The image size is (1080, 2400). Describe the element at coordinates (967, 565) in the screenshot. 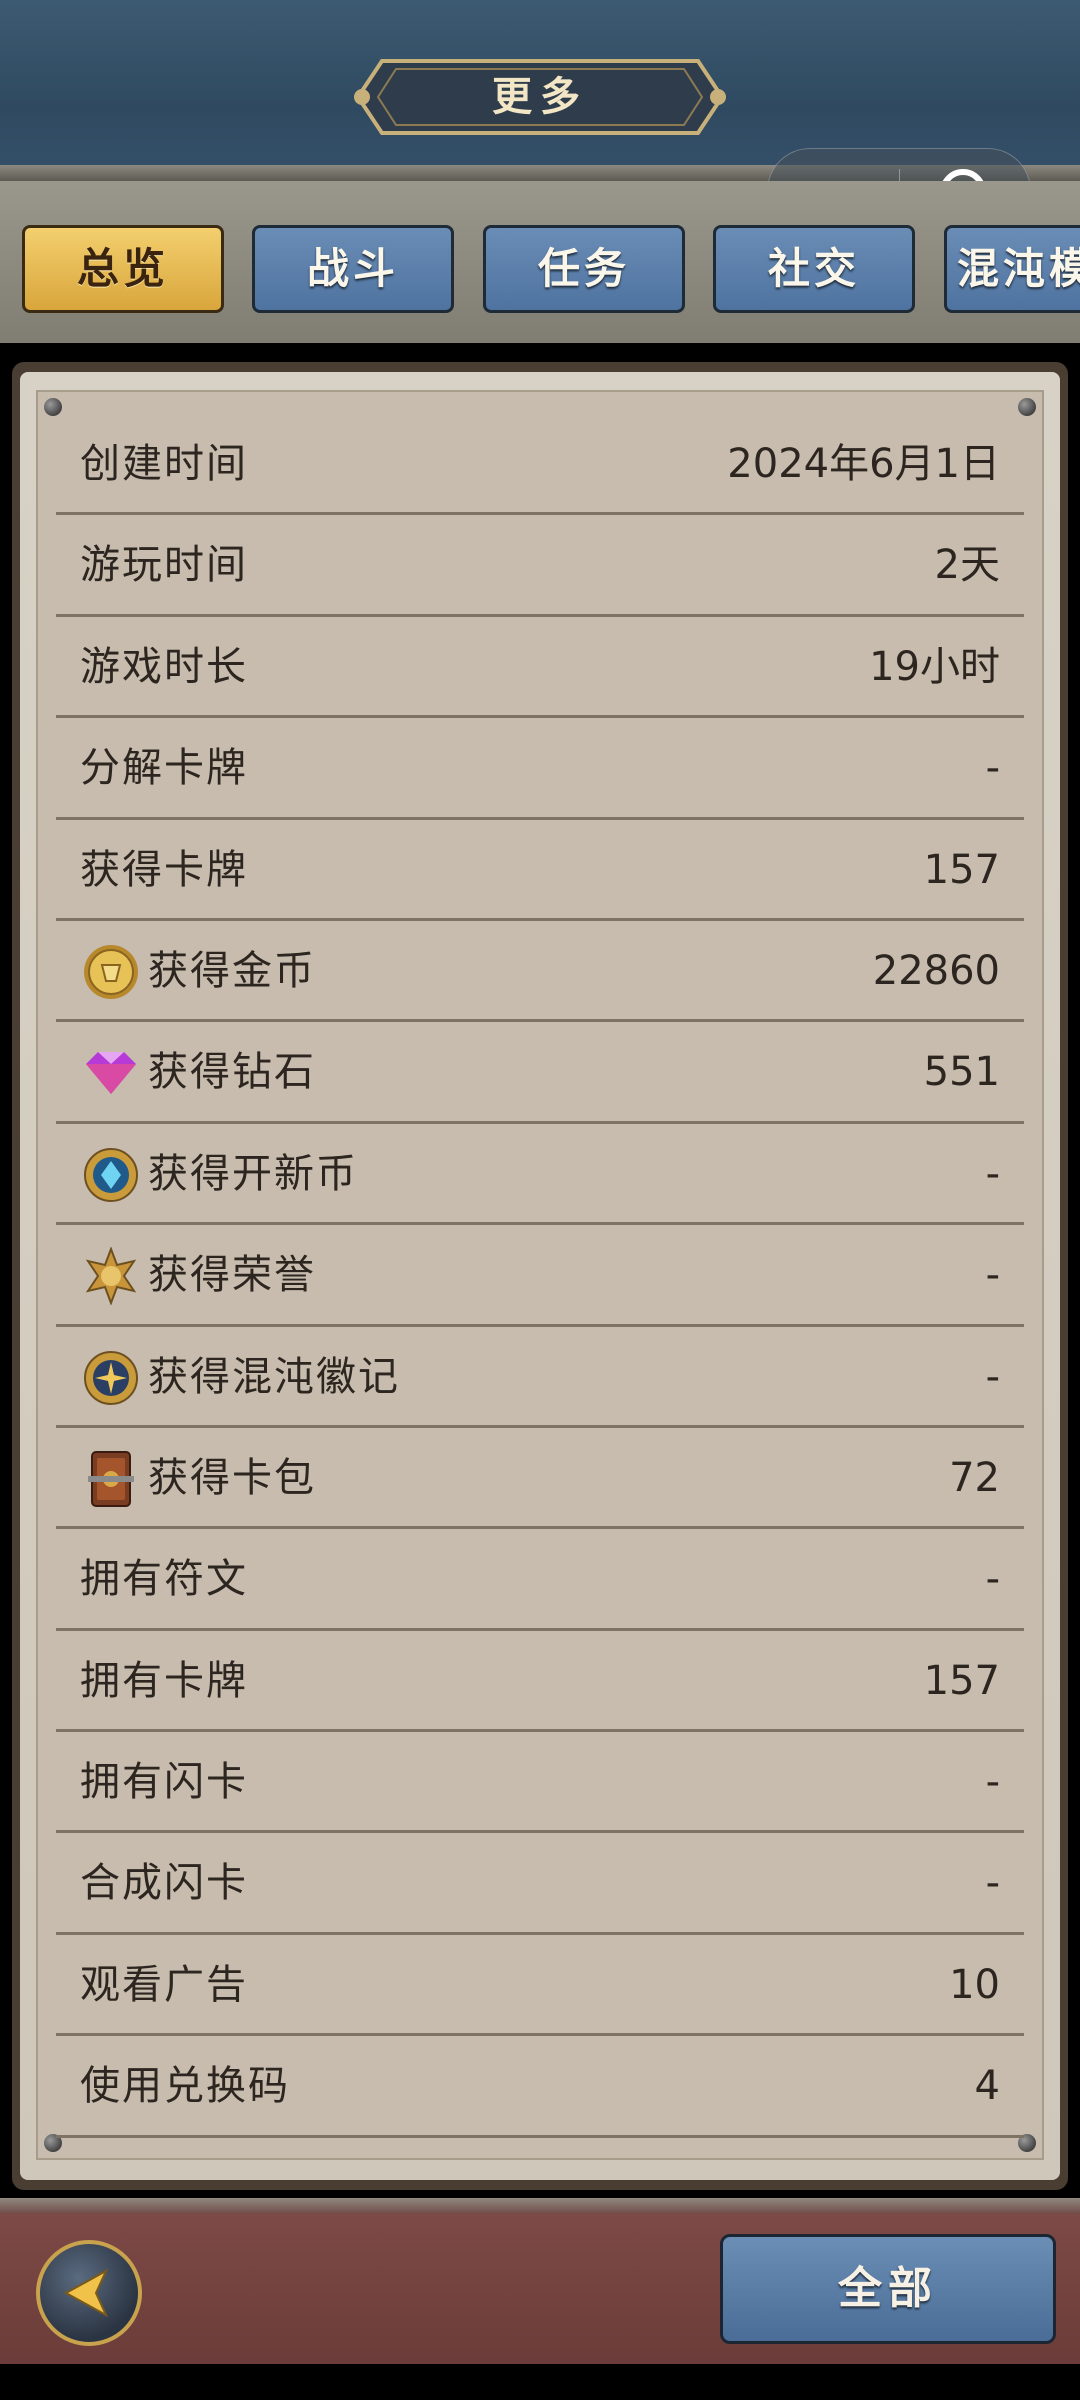

I see `stat-value: 2天` at that location.